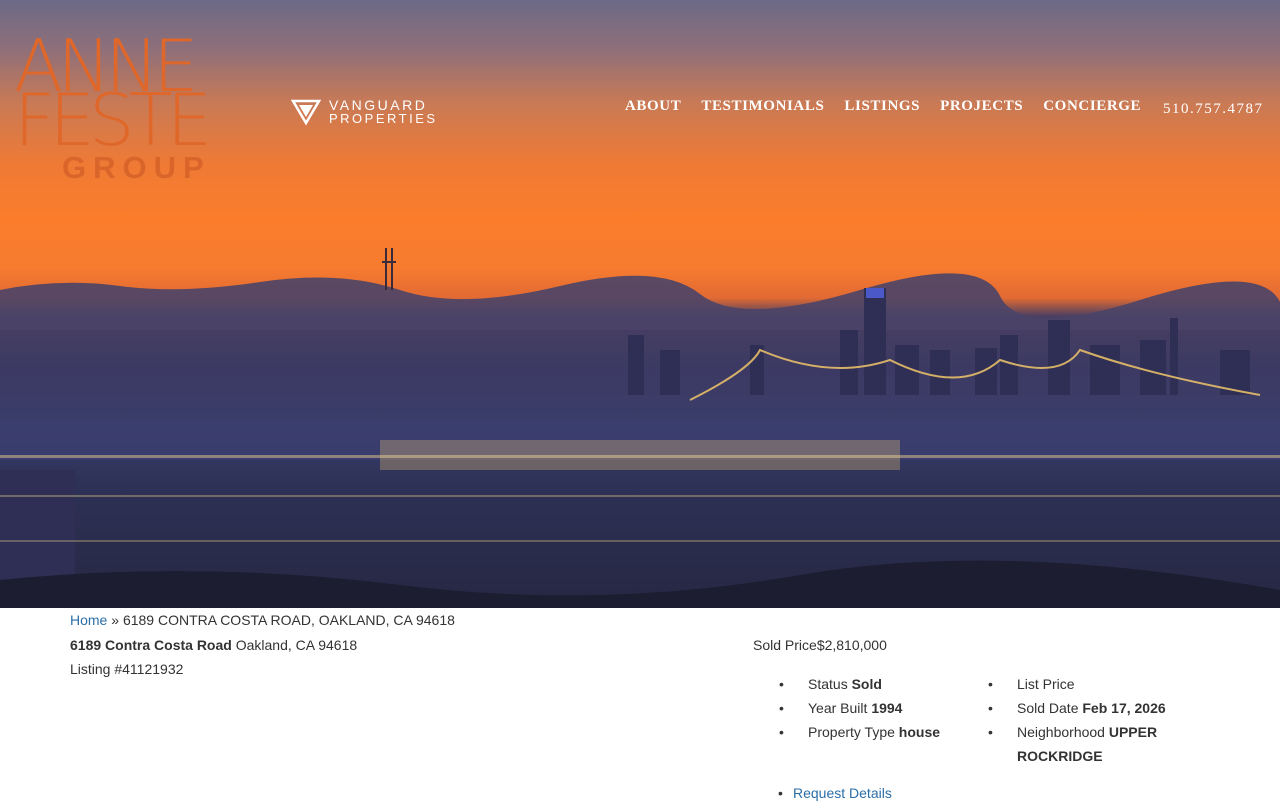 This screenshot has height=802, width=1280. I want to click on request-details-link: Request Details, so click(842, 793).